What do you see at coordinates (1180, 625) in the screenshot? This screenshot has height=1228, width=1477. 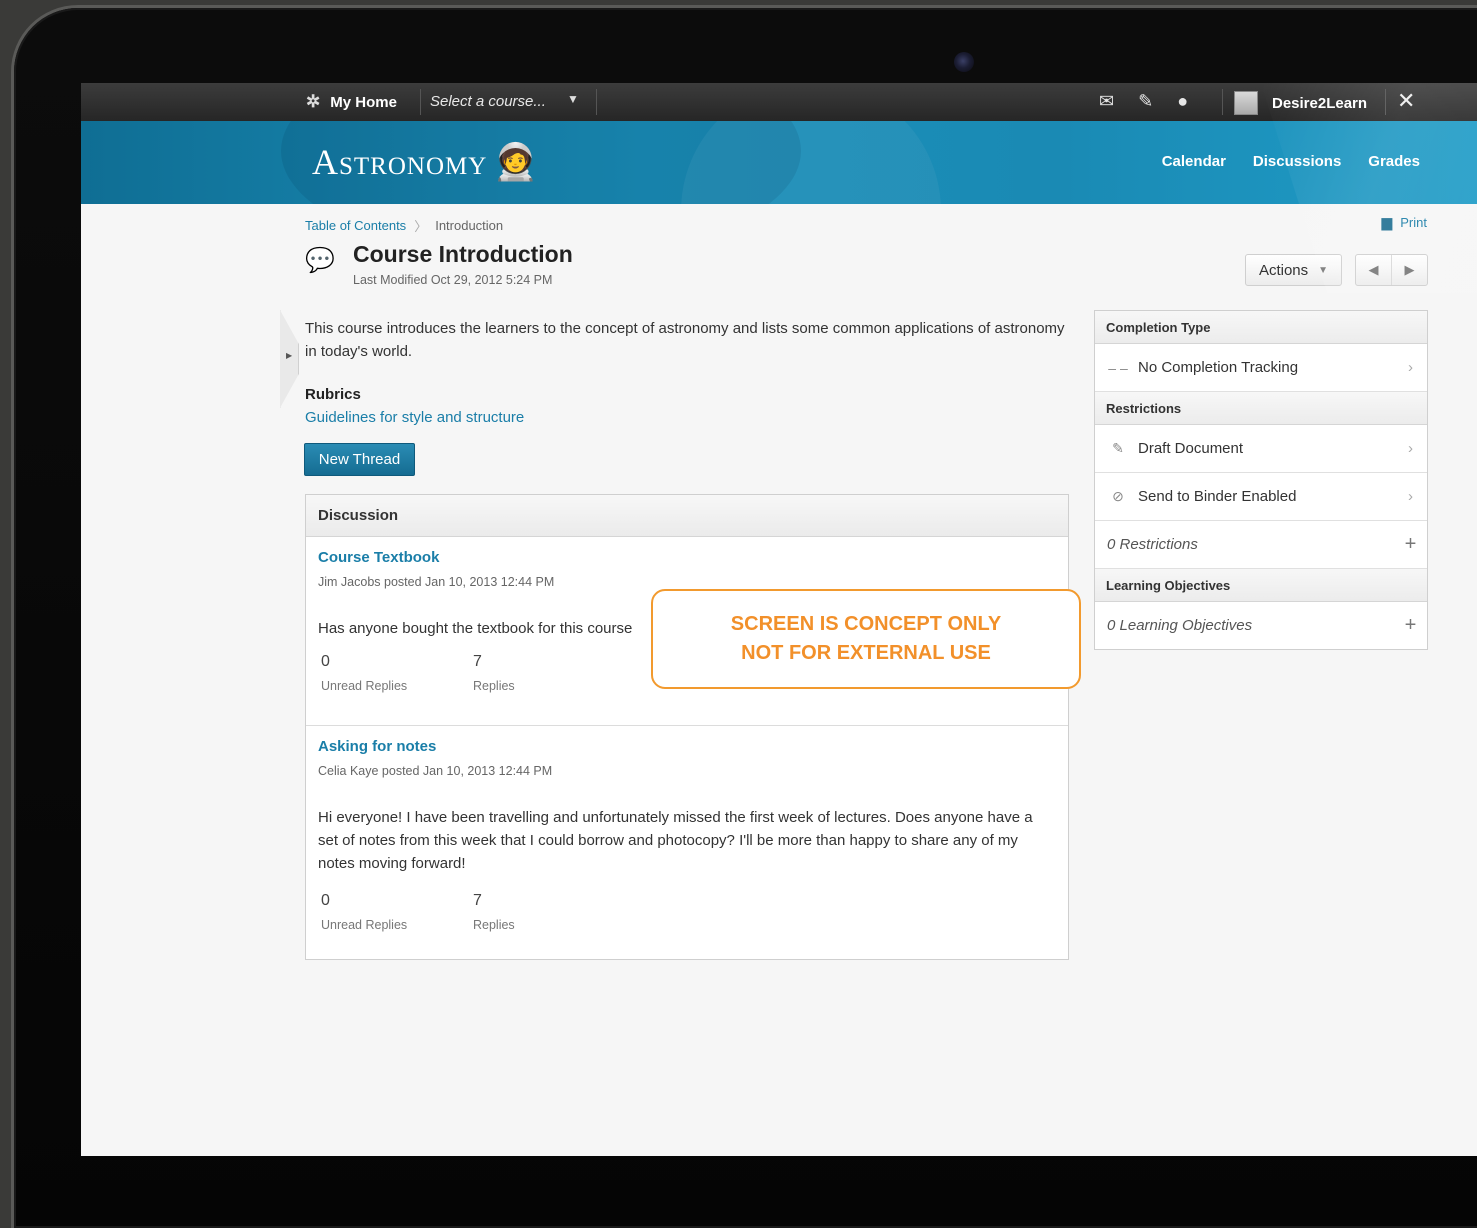 I see `objectives-count: 0 Learning Objectives` at bounding box center [1180, 625].